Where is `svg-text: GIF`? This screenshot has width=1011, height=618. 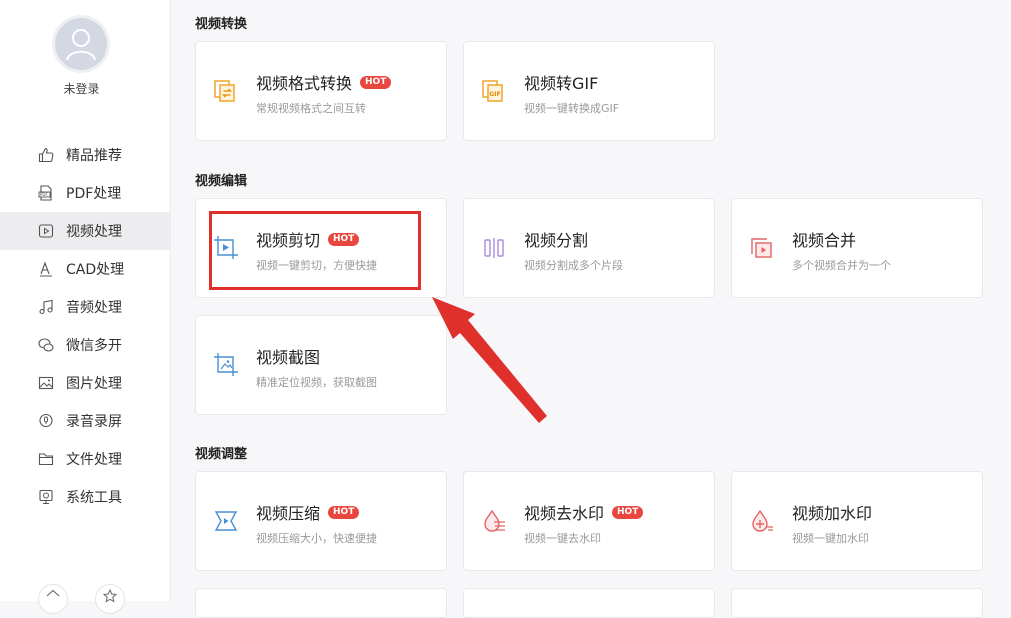
svg-text: GIF is located at coordinates (494, 94).